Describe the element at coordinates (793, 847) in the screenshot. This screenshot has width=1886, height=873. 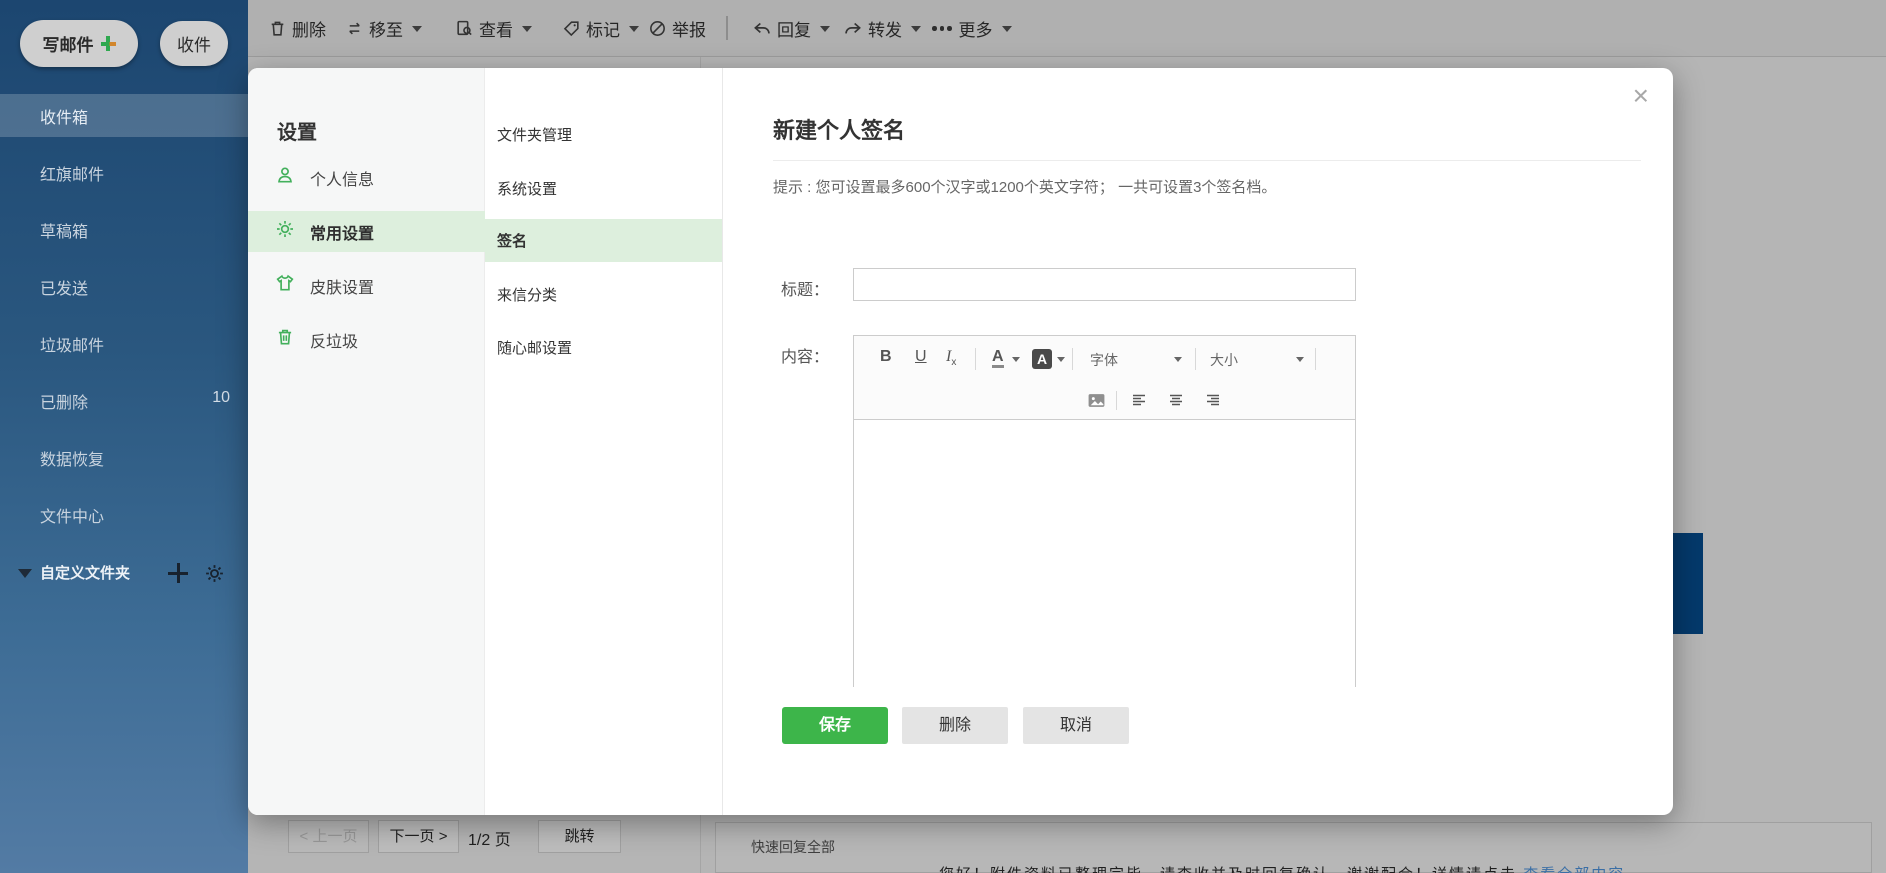
I see `quick-reply-label: 快速回复全部` at that location.